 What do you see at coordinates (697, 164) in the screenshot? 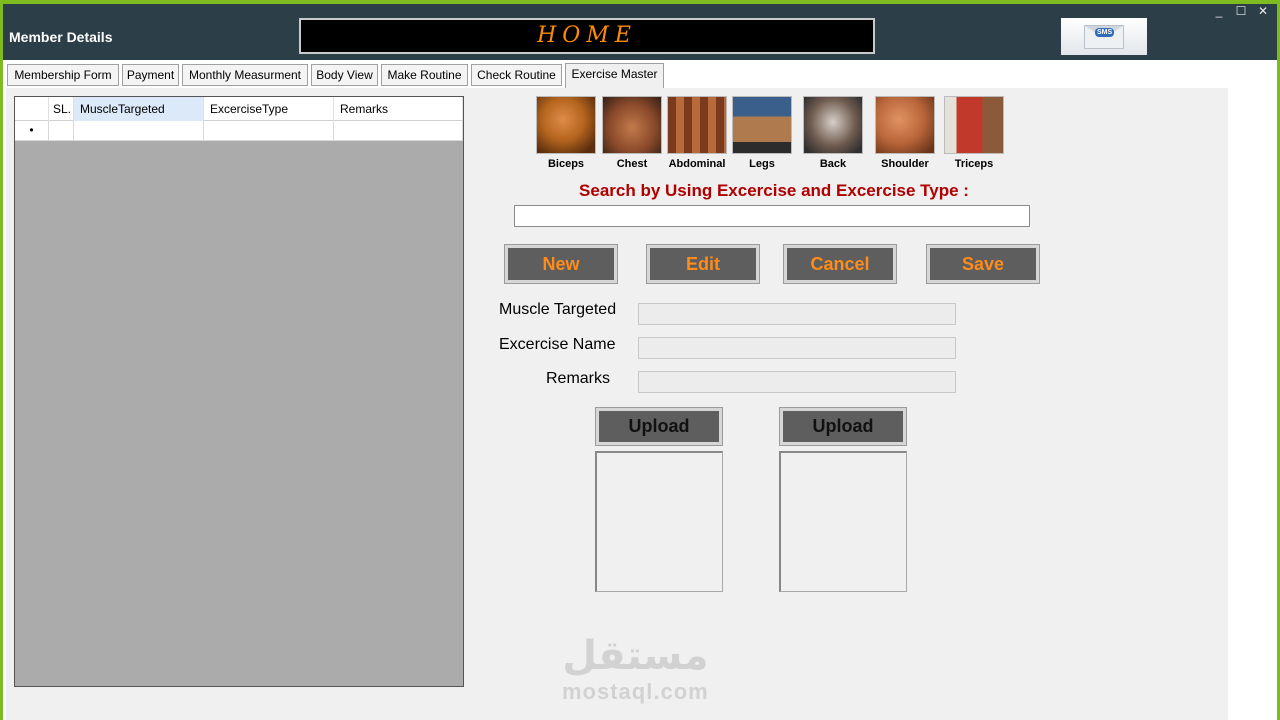
I see `muscle-label: Abdominal` at bounding box center [697, 164].